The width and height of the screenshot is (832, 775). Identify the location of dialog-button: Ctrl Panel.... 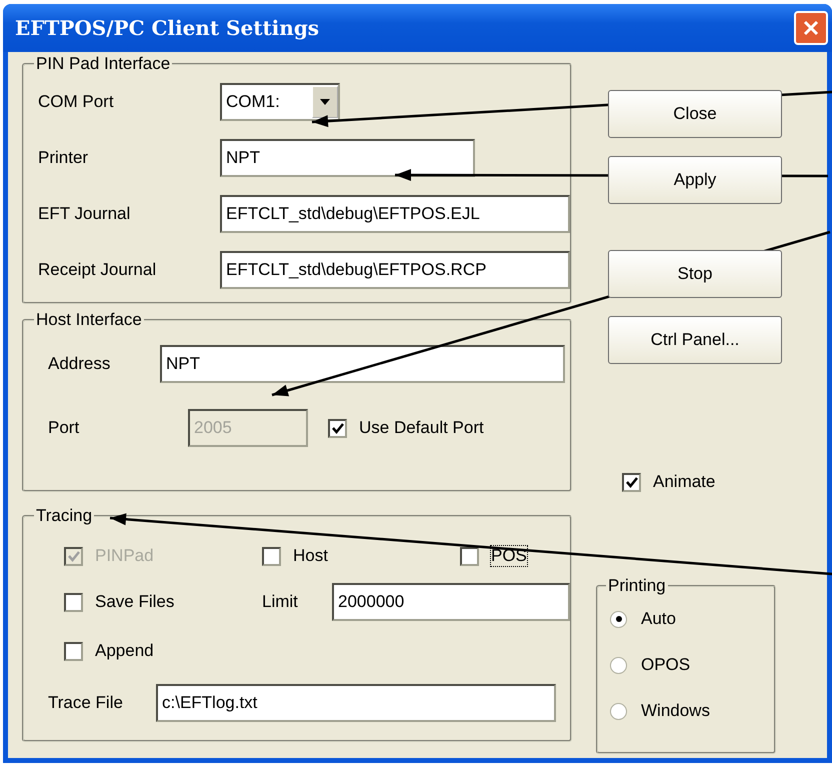
(695, 340).